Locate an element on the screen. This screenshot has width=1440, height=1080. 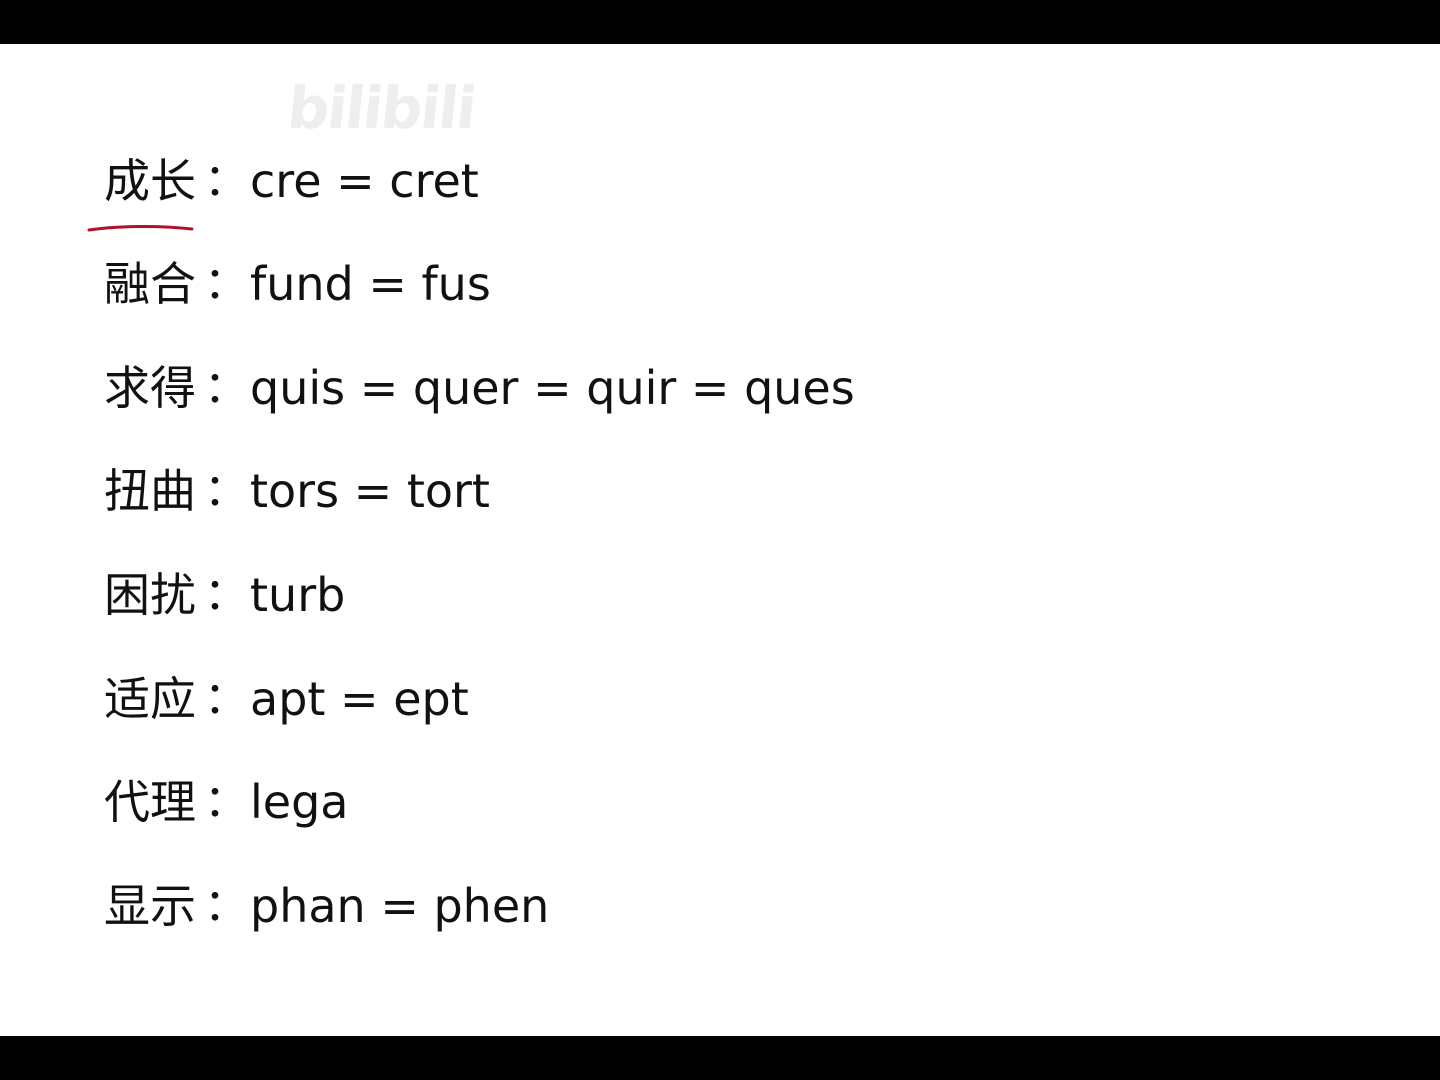
vocab-row: 求得 ： quis = quer = quir = ques is located at coordinates (479, 388).